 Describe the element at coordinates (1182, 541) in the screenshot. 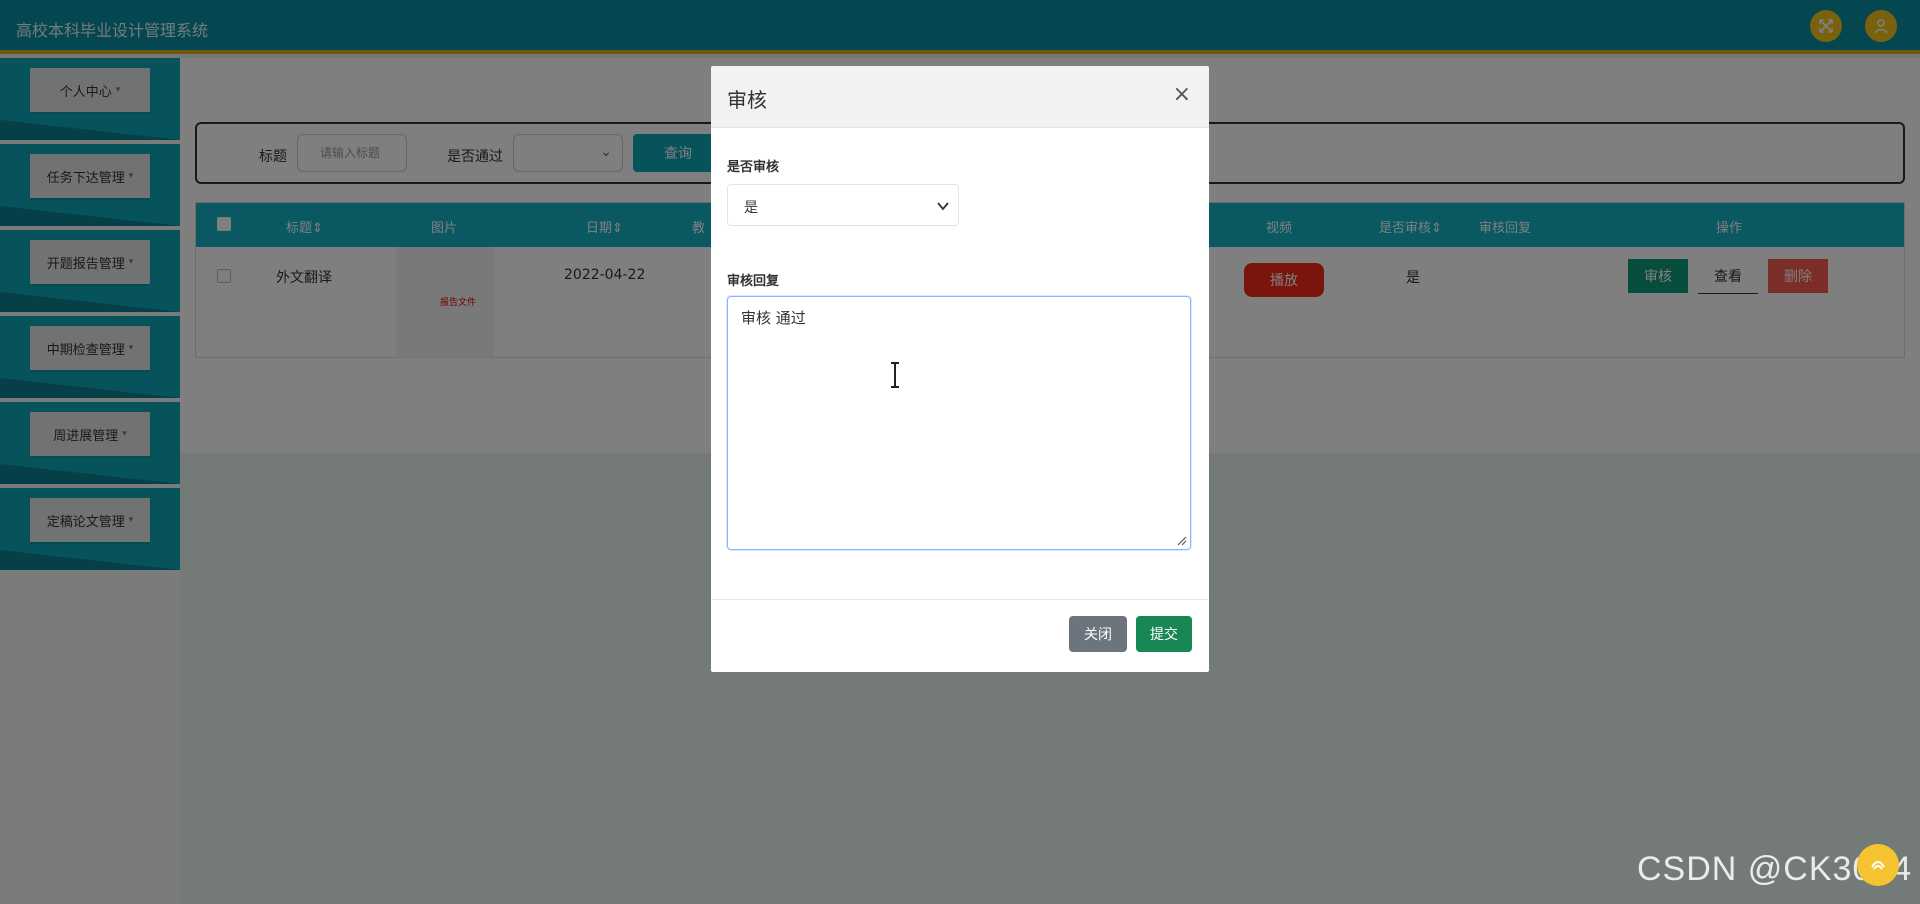

I see `resize-grip-icon` at that location.